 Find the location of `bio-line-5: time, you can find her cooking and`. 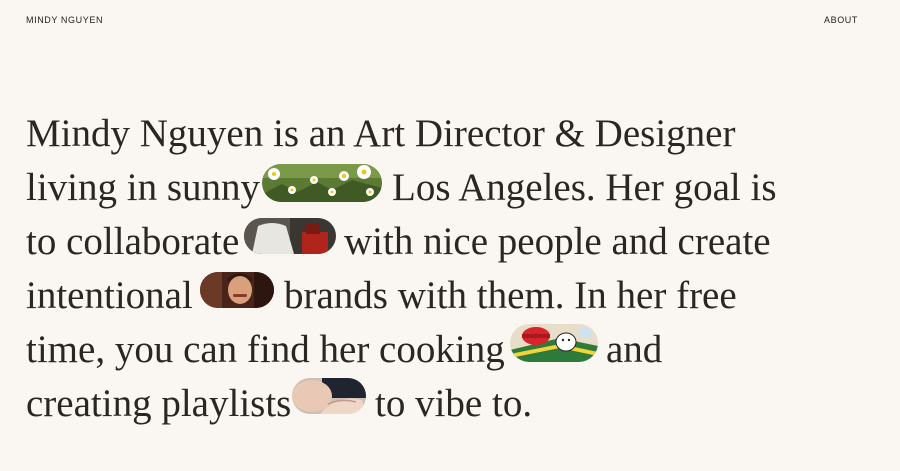

bio-line-5: time, you can find her cooking and is located at coordinates (376, 349).